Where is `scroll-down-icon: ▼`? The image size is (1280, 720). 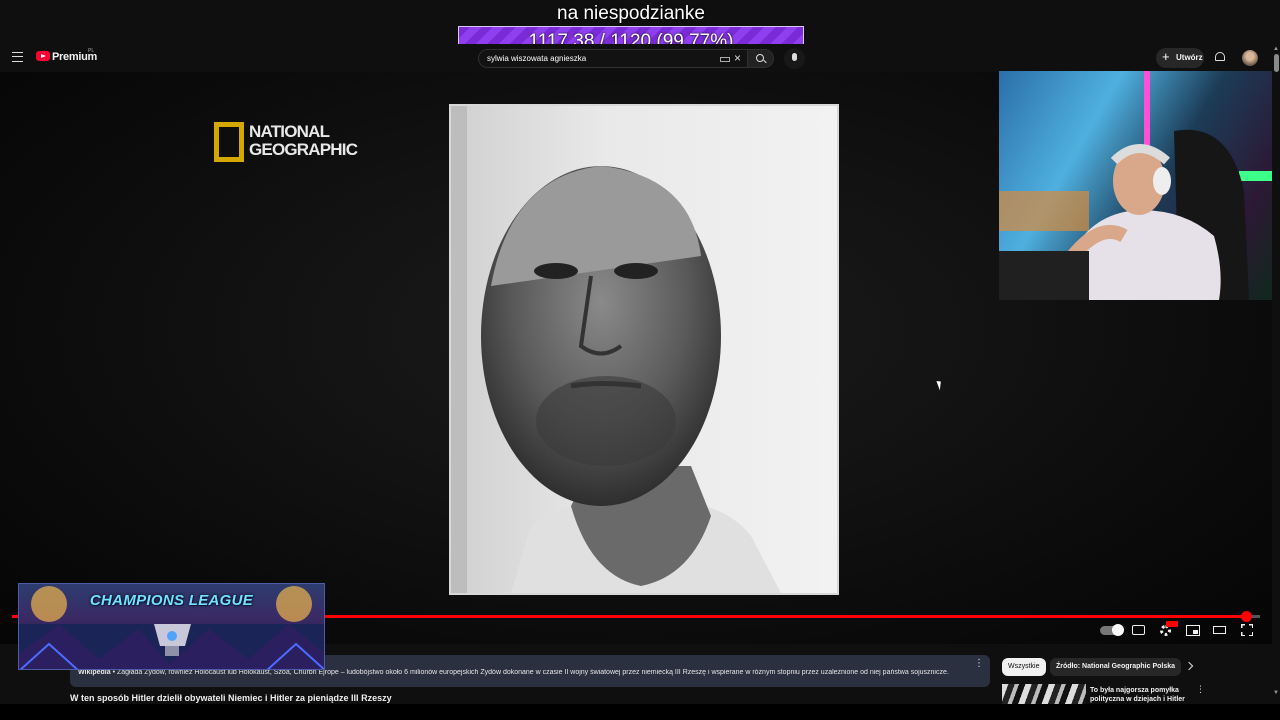 scroll-down-icon: ▼ is located at coordinates (1276, 693).